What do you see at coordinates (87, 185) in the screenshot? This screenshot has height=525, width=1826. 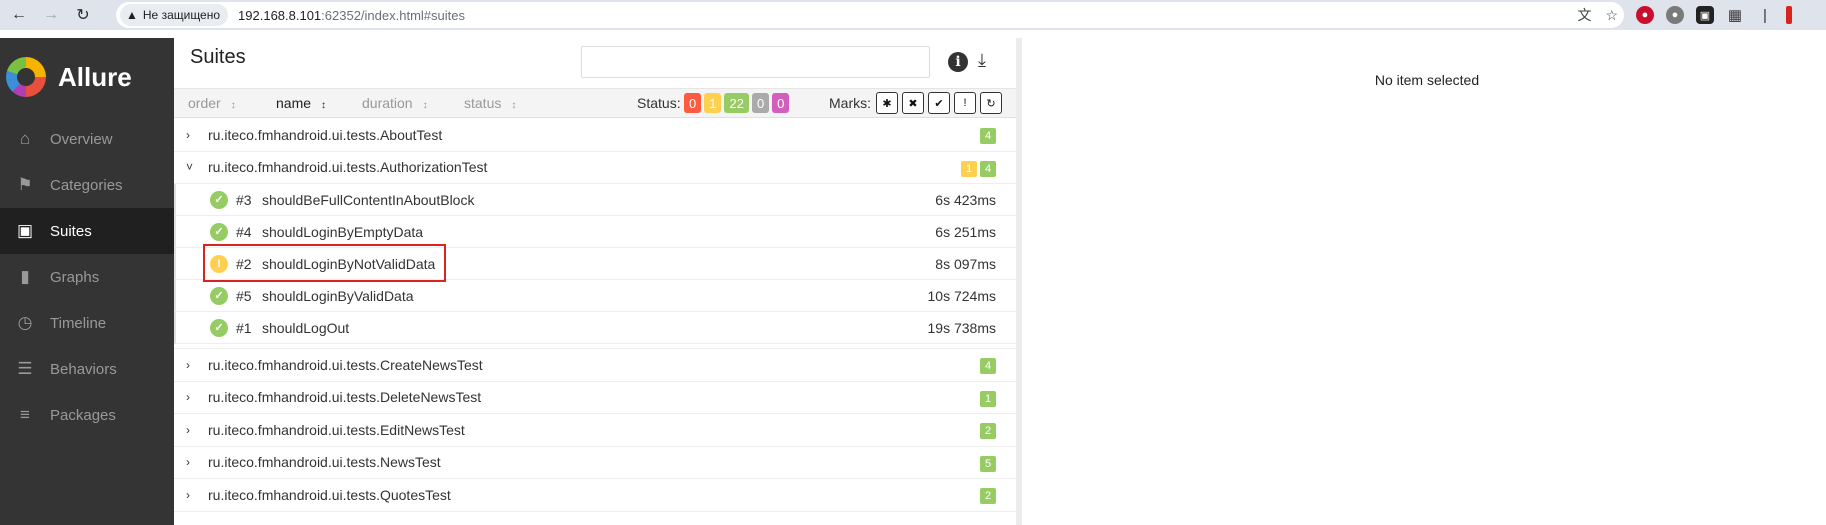 I see `sidebar-item-categories: ⚑ Categories` at bounding box center [87, 185].